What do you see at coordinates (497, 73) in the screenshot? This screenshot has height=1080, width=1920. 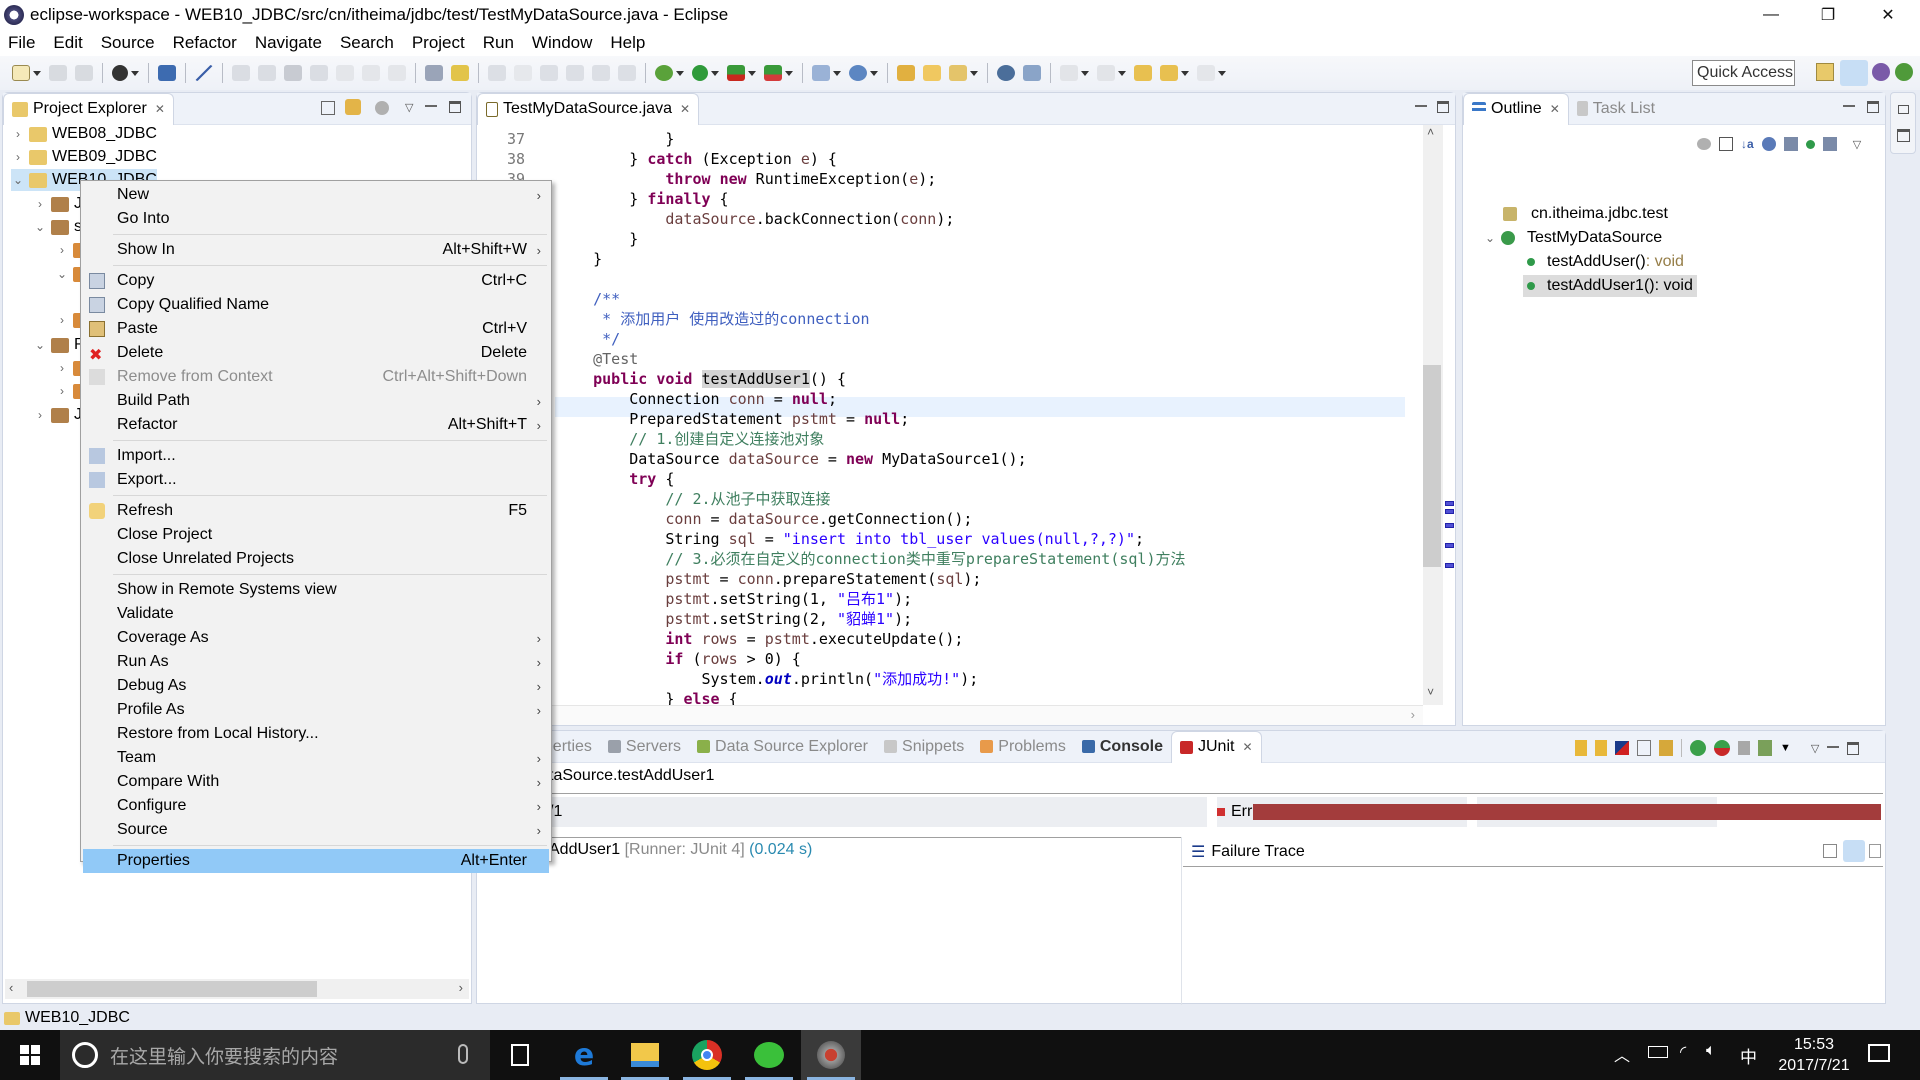 I see `mark-occurrences-icon` at bounding box center [497, 73].